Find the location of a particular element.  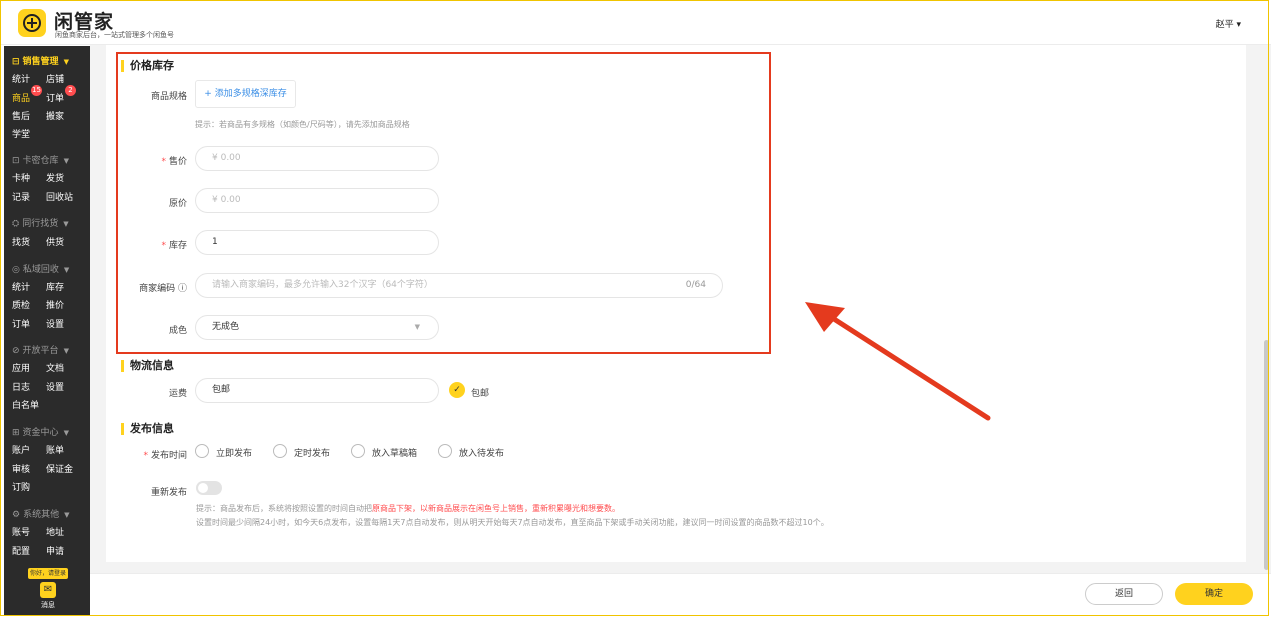

sidebar-item-logs: 日志 is located at coordinates (21, 386).